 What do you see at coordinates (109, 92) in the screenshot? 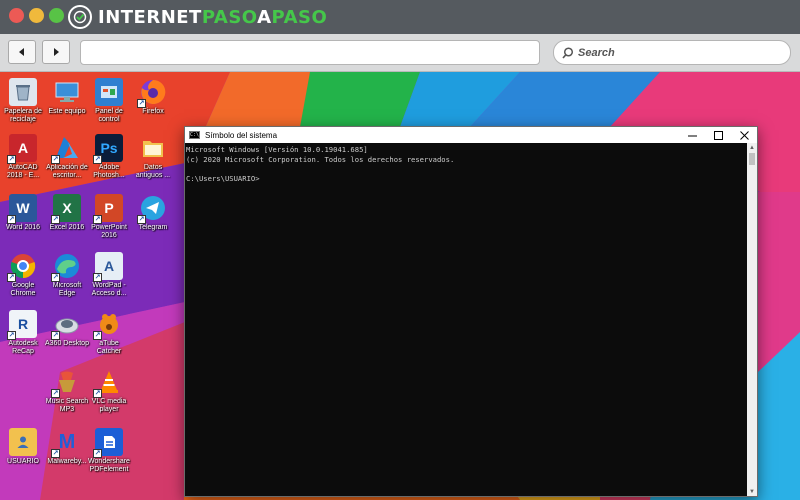
I see `control-panel-icon` at bounding box center [109, 92].